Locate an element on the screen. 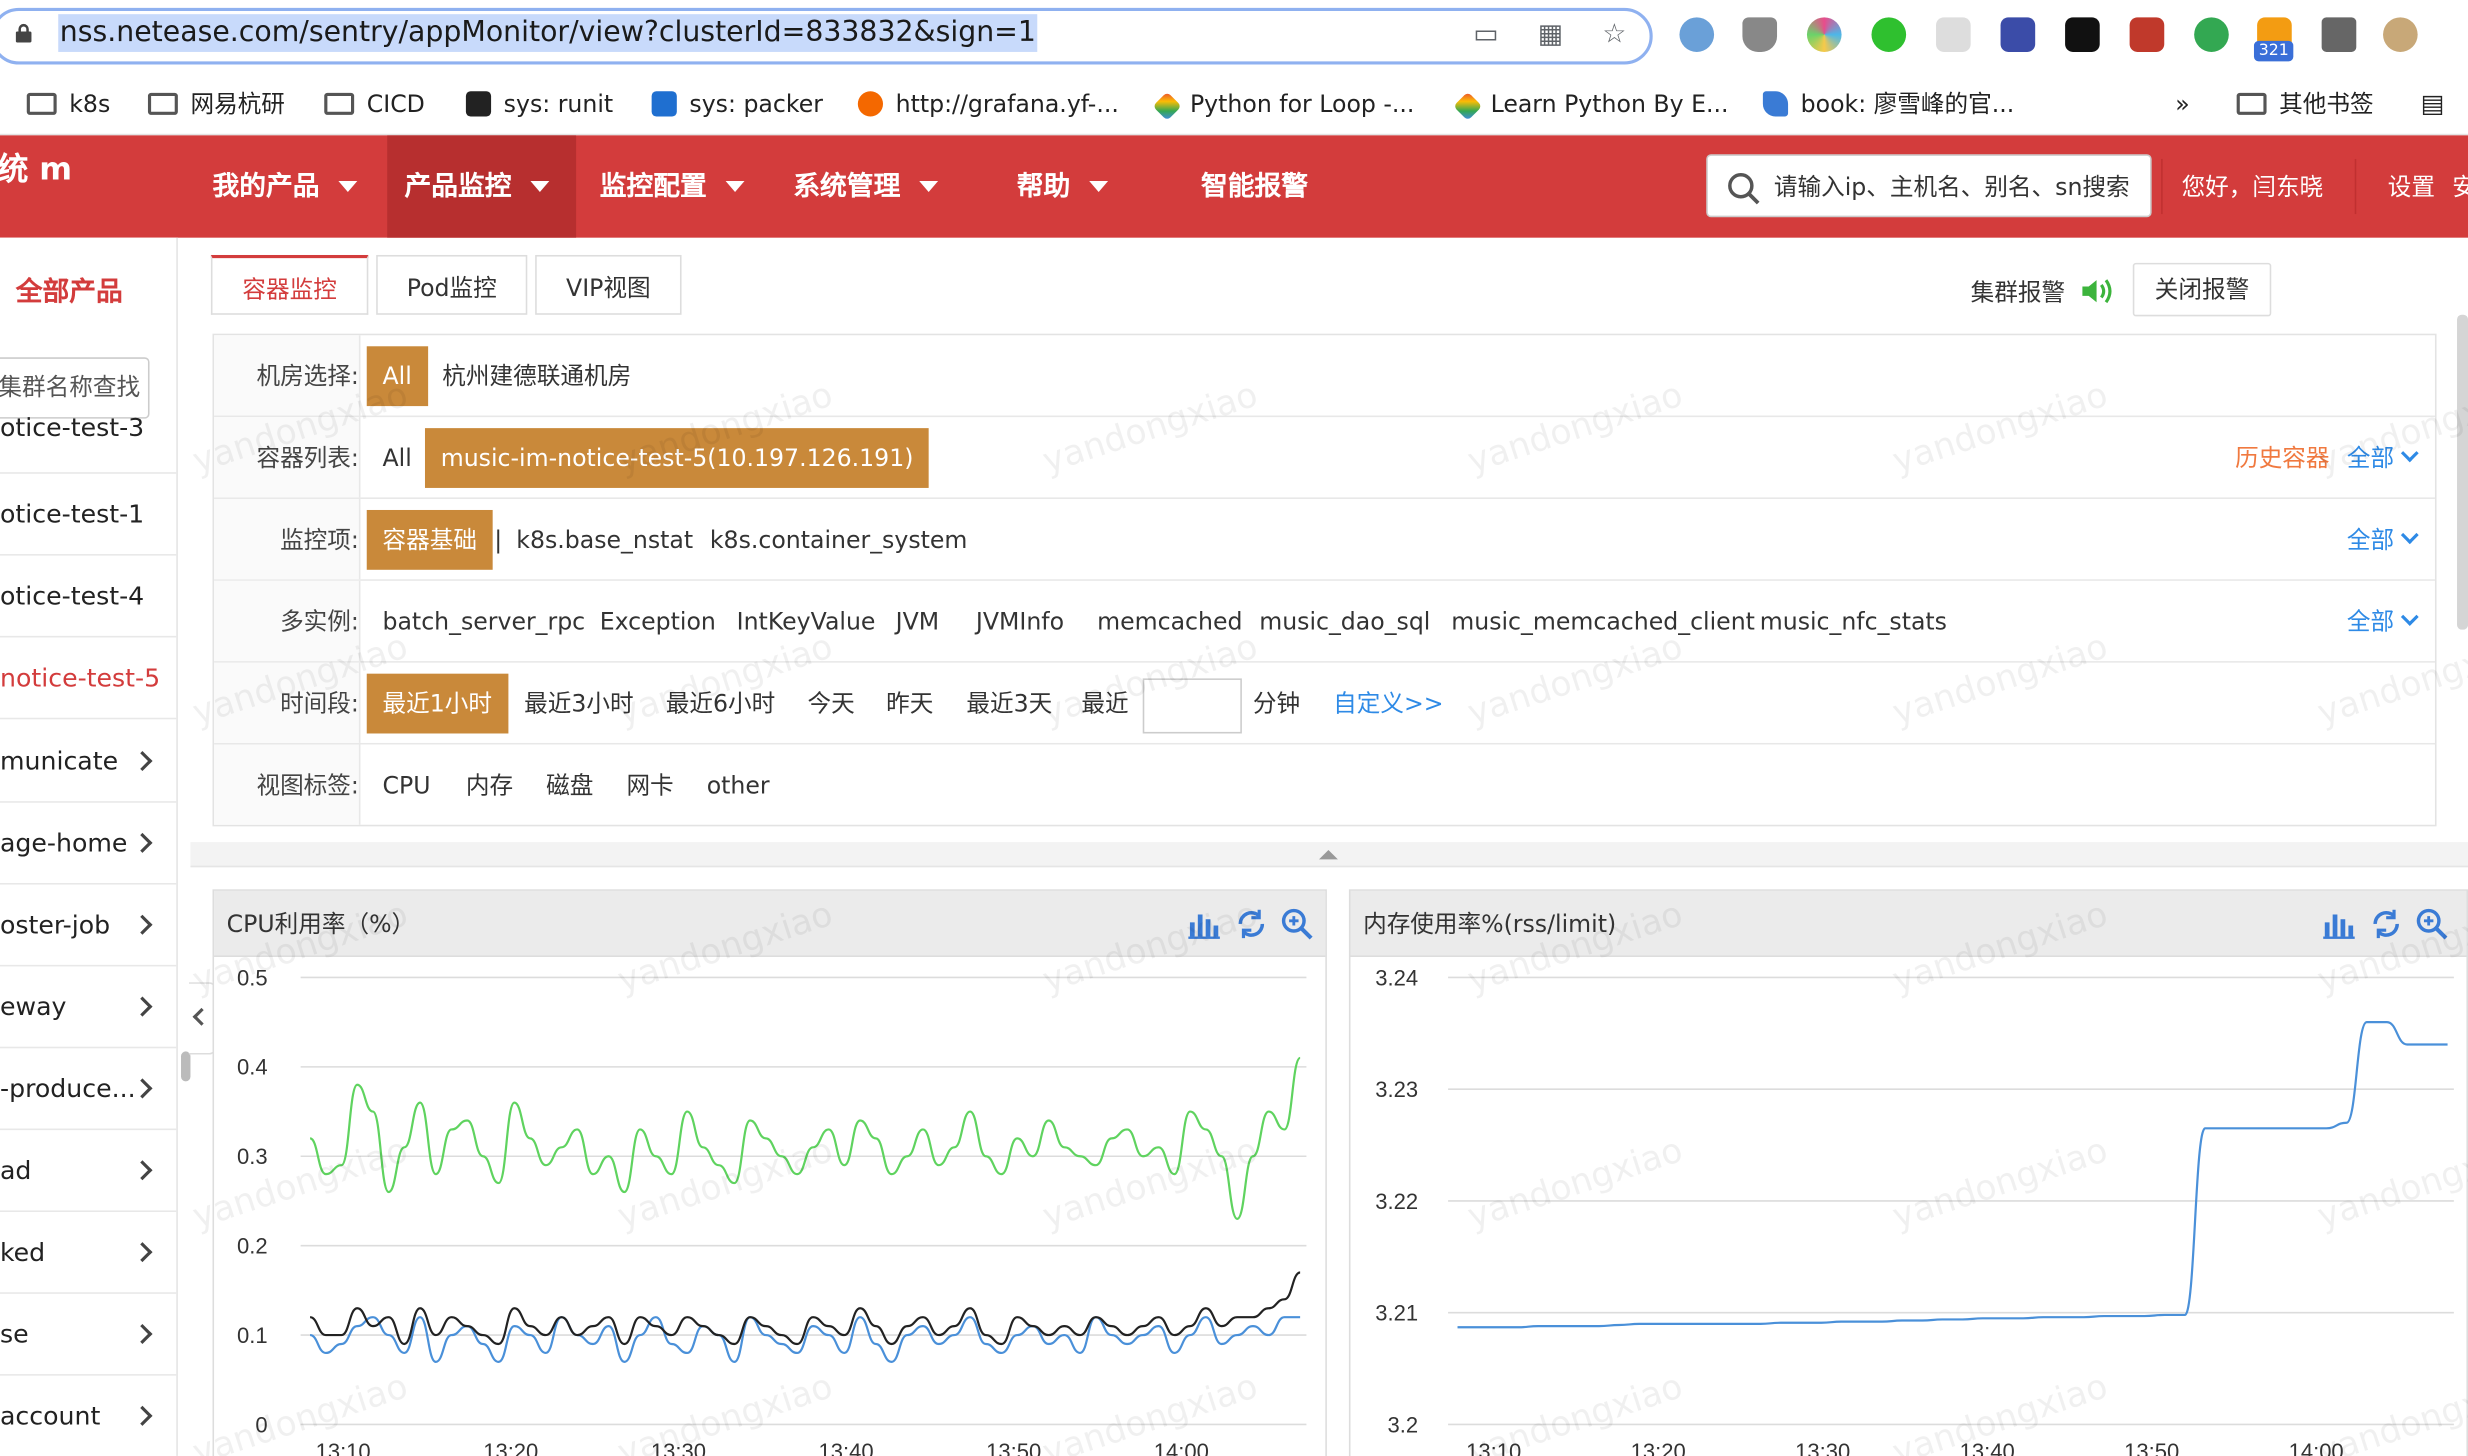 Image resolution: width=2468 pixels, height=1456 pixels. sidebar-item: otice-test-1 is located at coordinates (88, 515).